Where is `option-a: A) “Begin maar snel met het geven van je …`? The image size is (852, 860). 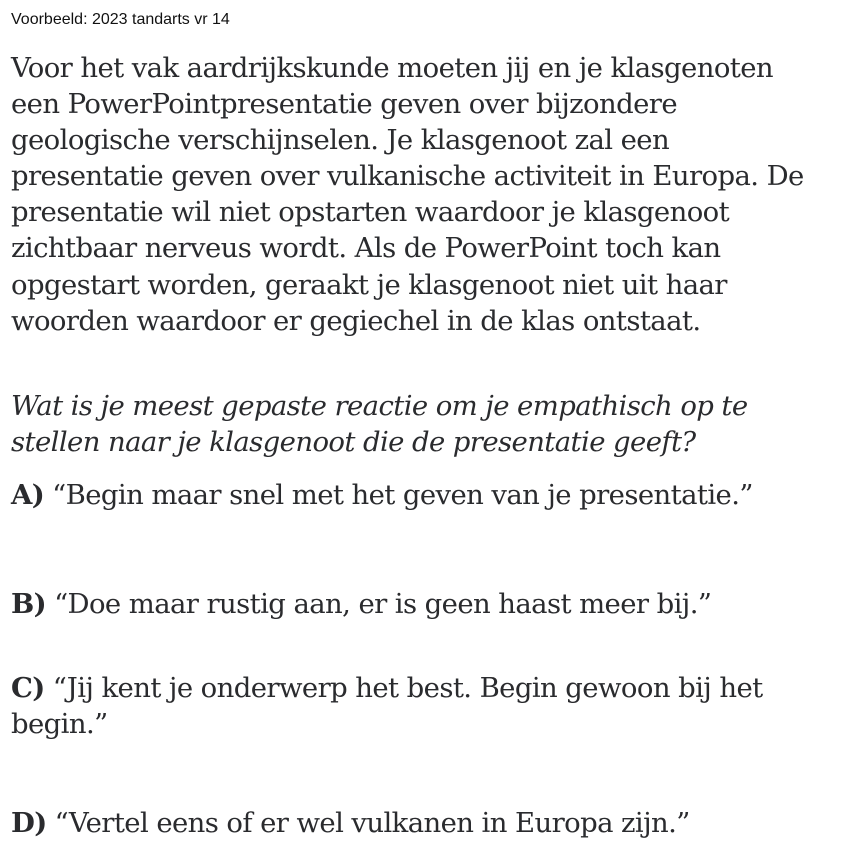 option-a: A) “Begin maar snel met het geven van je … is located at coordinates (382, 495).